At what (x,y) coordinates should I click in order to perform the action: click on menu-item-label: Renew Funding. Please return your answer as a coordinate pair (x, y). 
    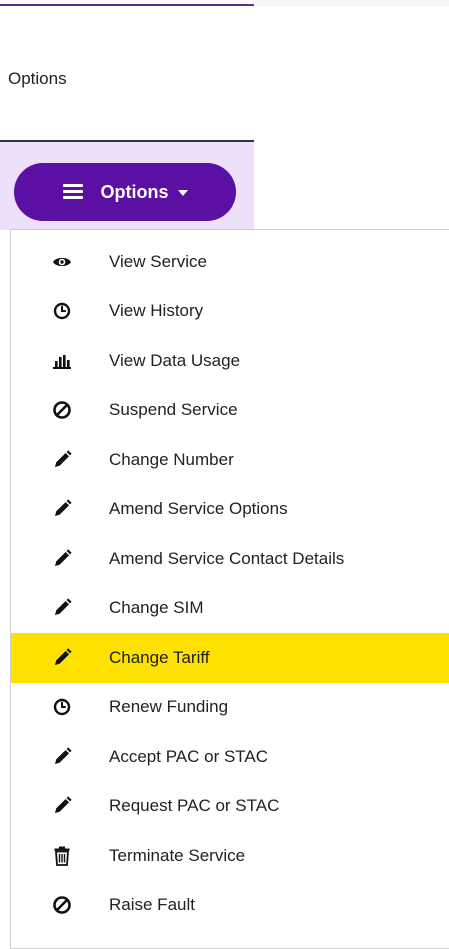
    Looking at the image, I should click on (169, 707).